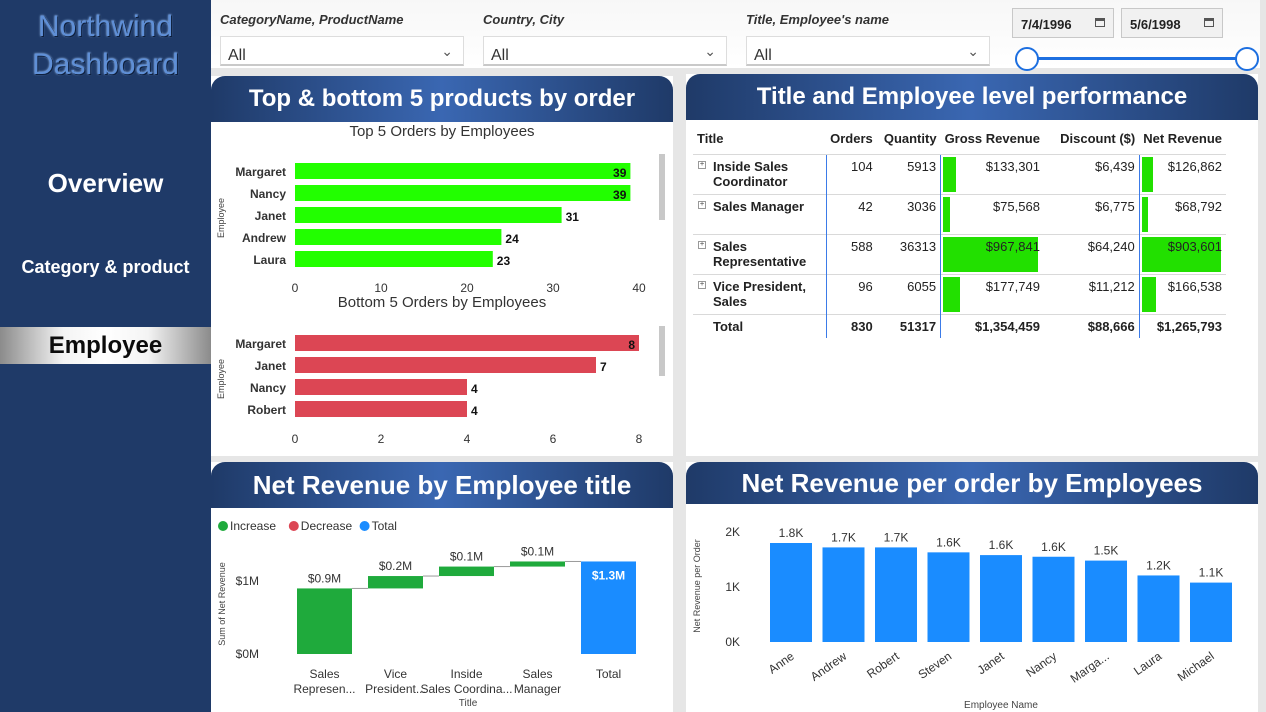  Describe the element at coordinates (395, 566) in the screenshot. I see `data-label: $0.2M` at that location.